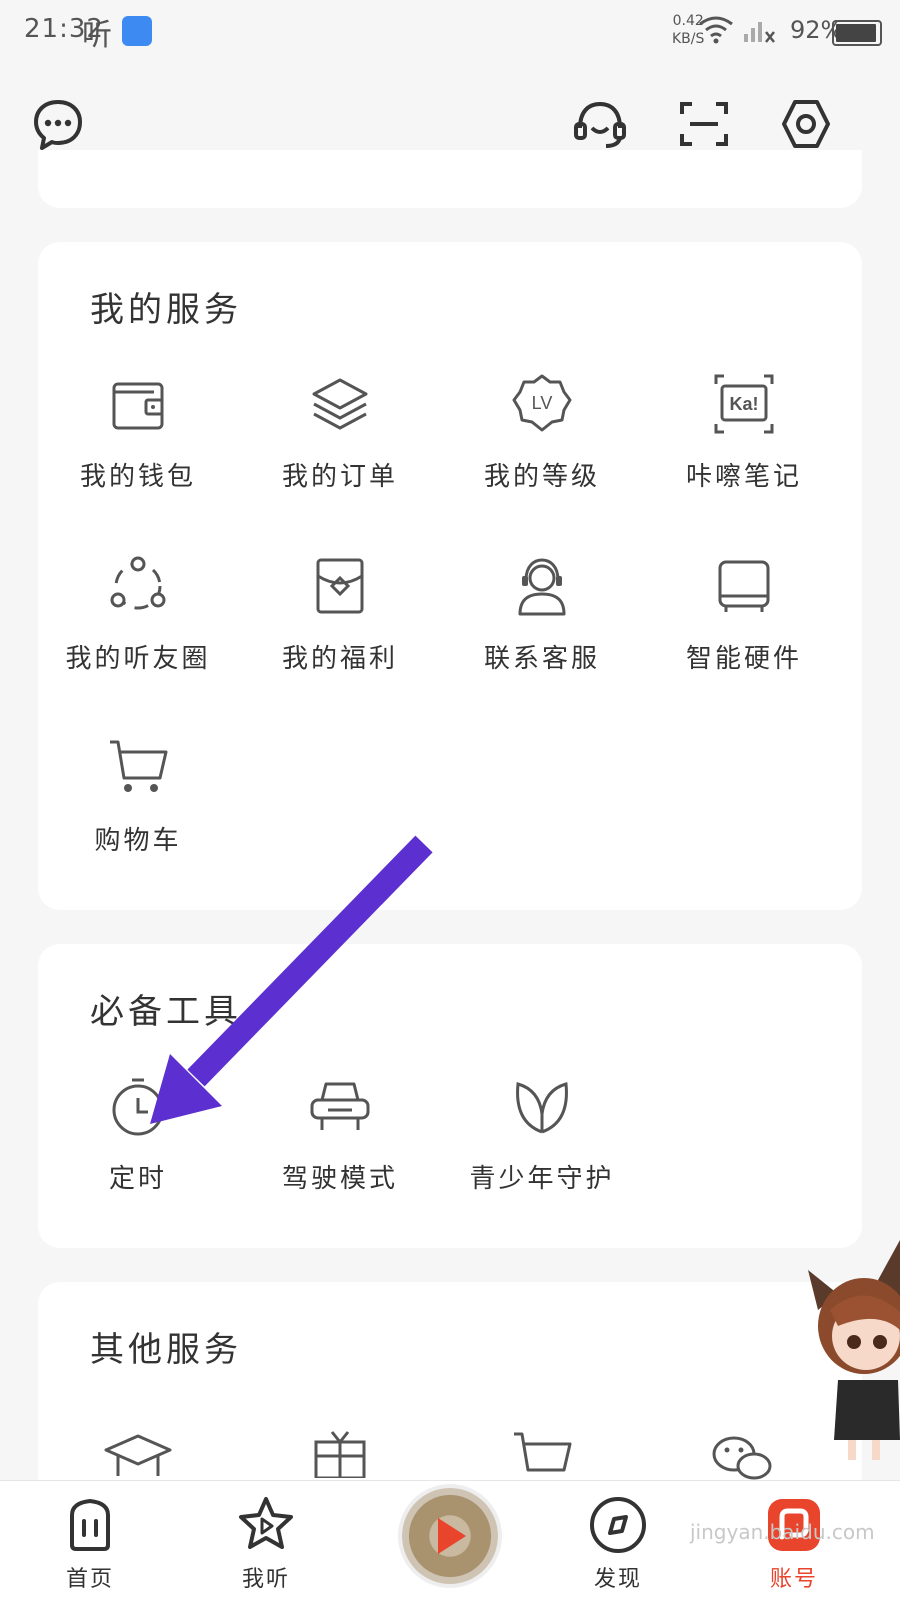 Image resolution: width=900 pixels, height=1601 pixels. What do you see at coordinates (340, 1106) in the screenshot?
I see `car-icon` at bounding box center [340, 1106].